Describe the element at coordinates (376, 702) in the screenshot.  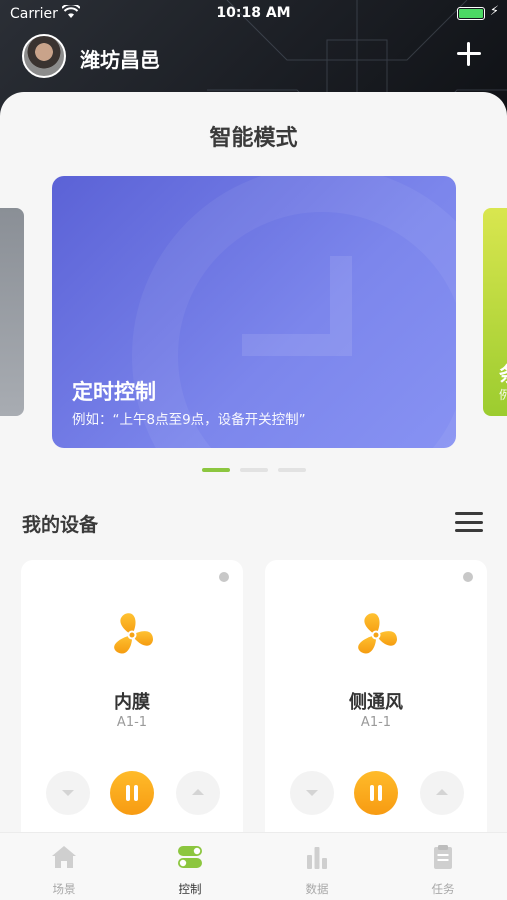
I see `device-name: 侧通风` at that location.